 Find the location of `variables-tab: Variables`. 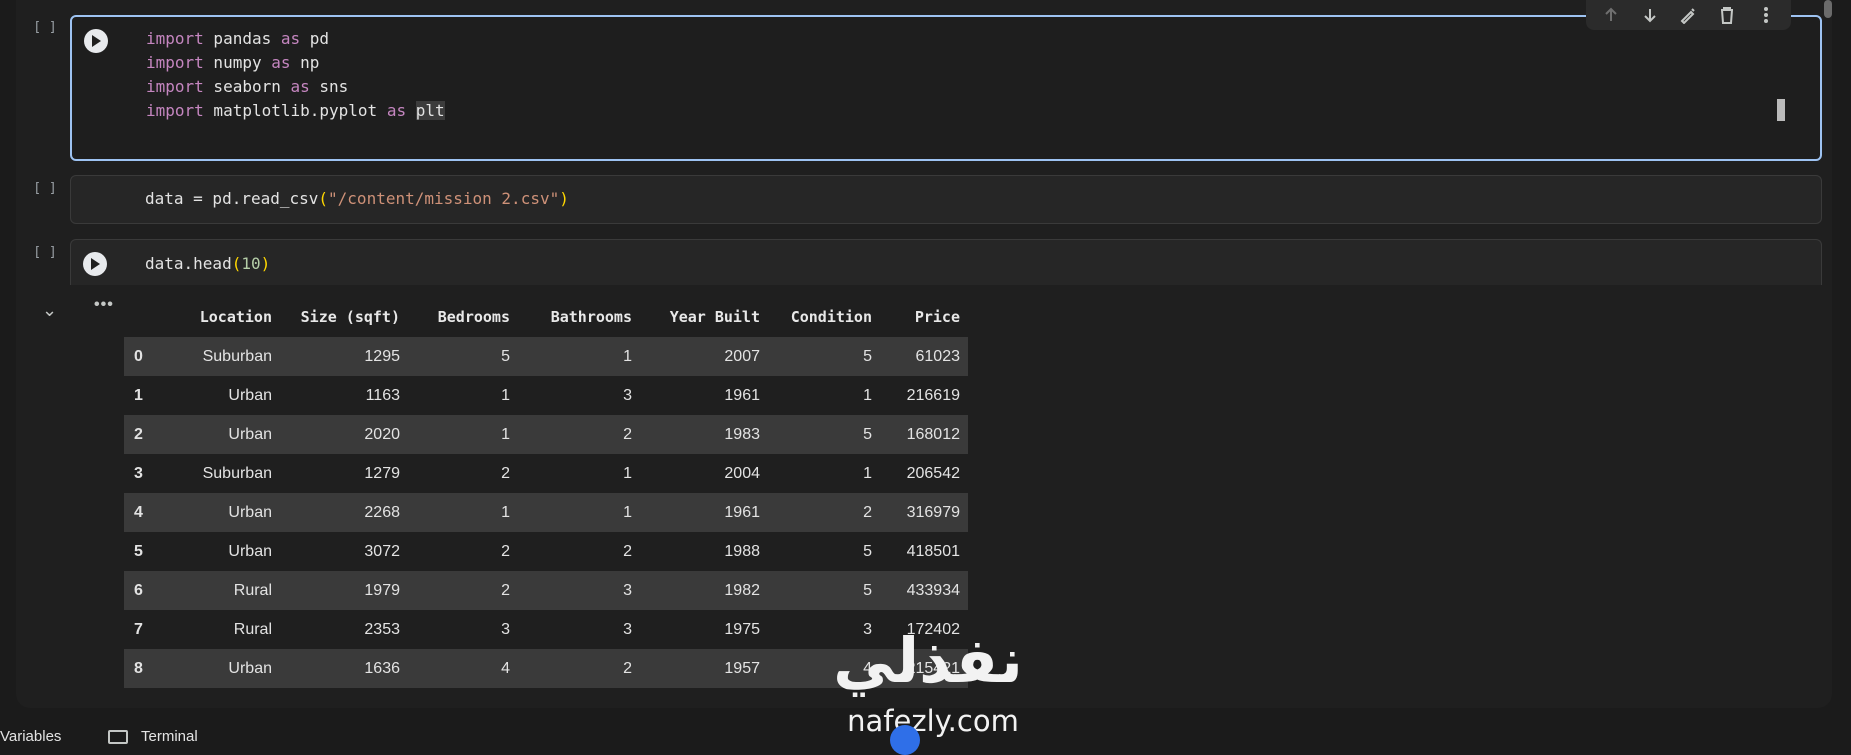

variables-tab: Variables is located at coordinates (30, 736).